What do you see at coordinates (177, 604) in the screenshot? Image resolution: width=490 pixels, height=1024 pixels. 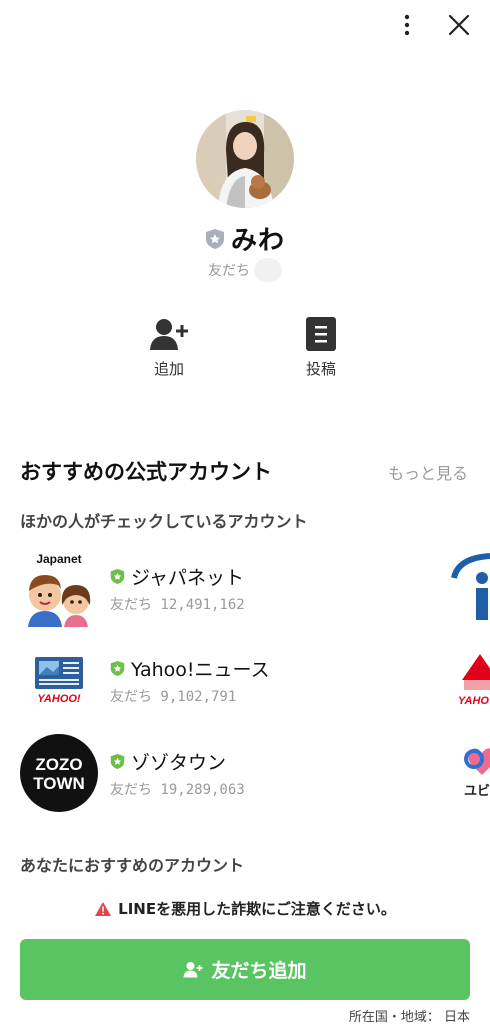 I see `account-friend-count: 友だち 12,491,162` at bounding box center [177, 604].